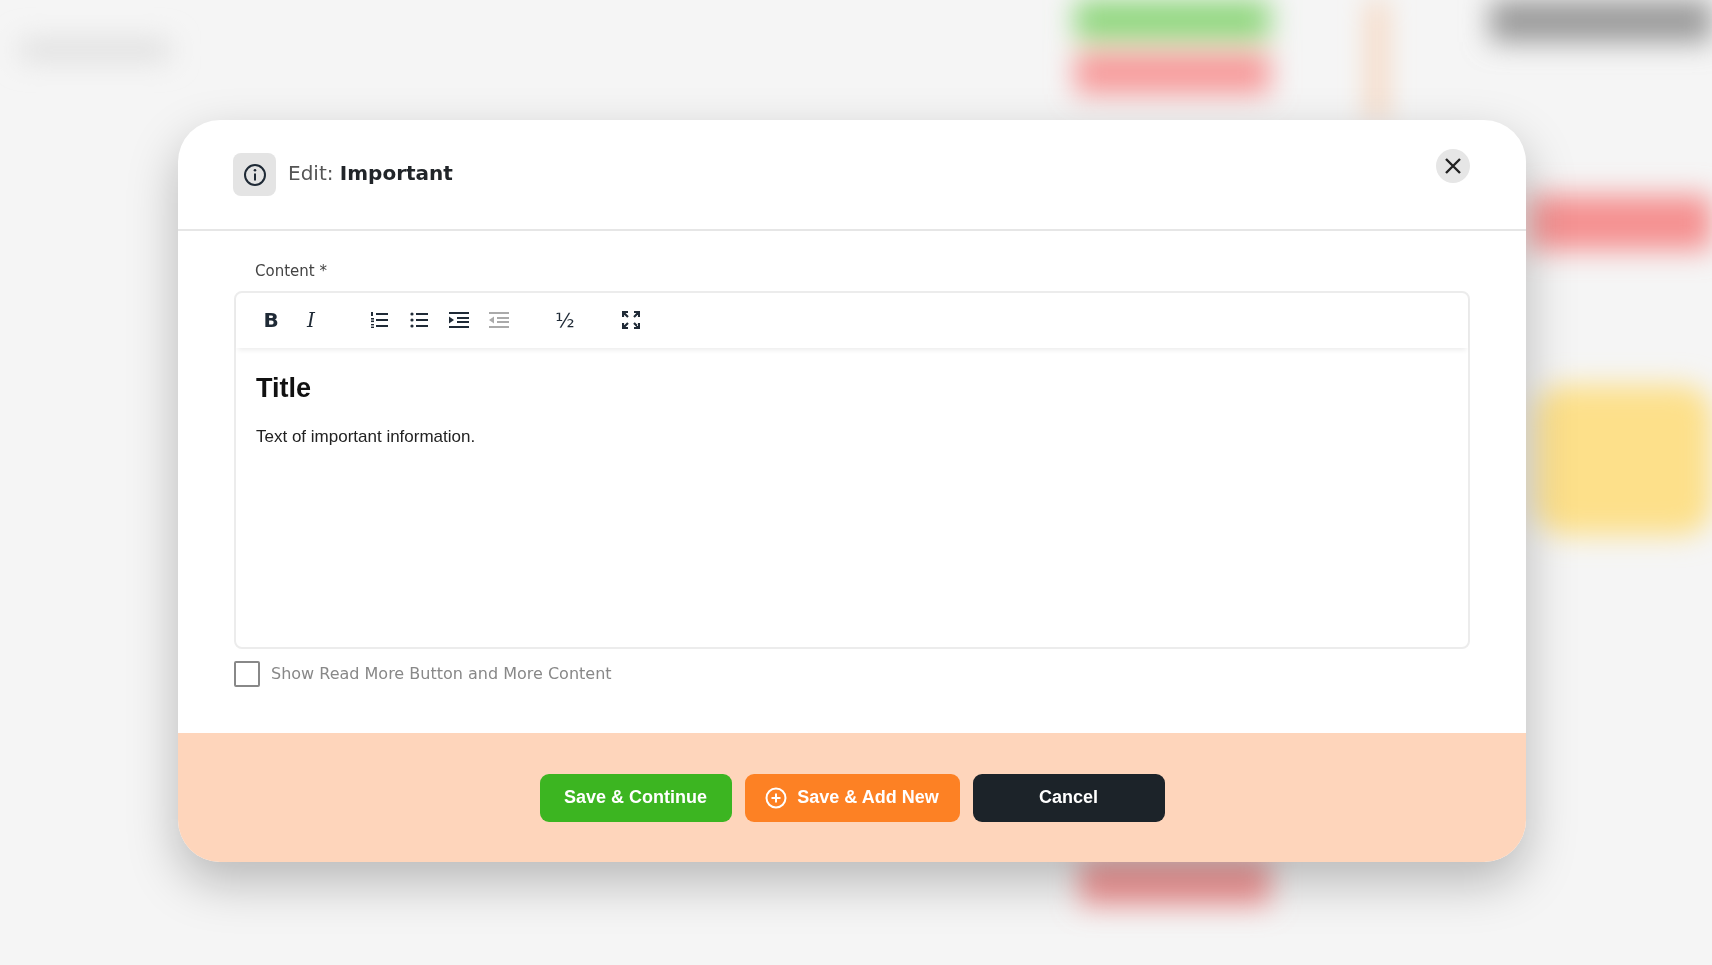 The height and width of the screenshot is (965, 1712). What do you see at coordinates (379, 320) in the screenshot?
I see `ordered-list-icon` at bounding box center [379, 320].